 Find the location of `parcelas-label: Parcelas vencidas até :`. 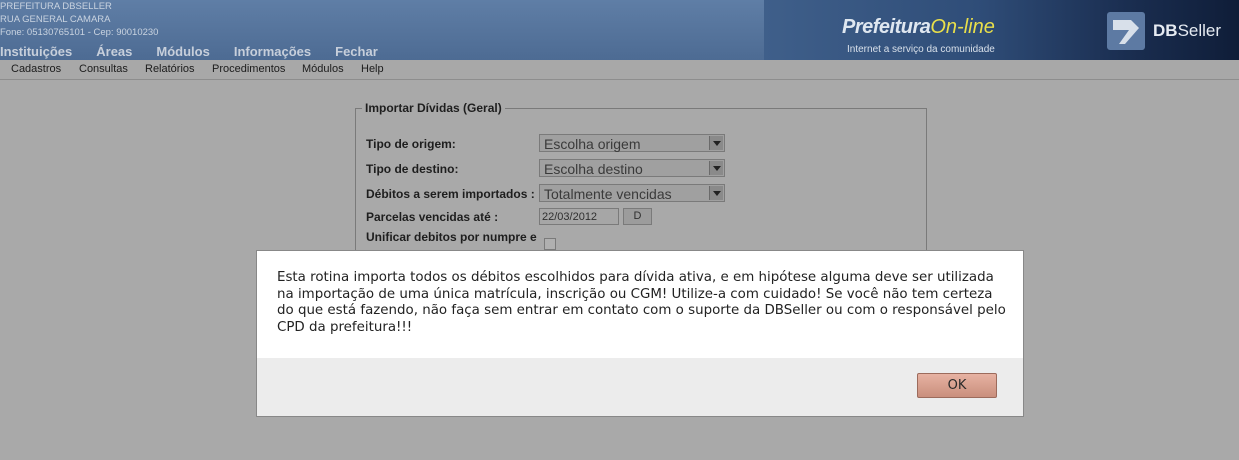

parcelas-label: Parcelas vencidas até : is located at coordinates (432, 217).